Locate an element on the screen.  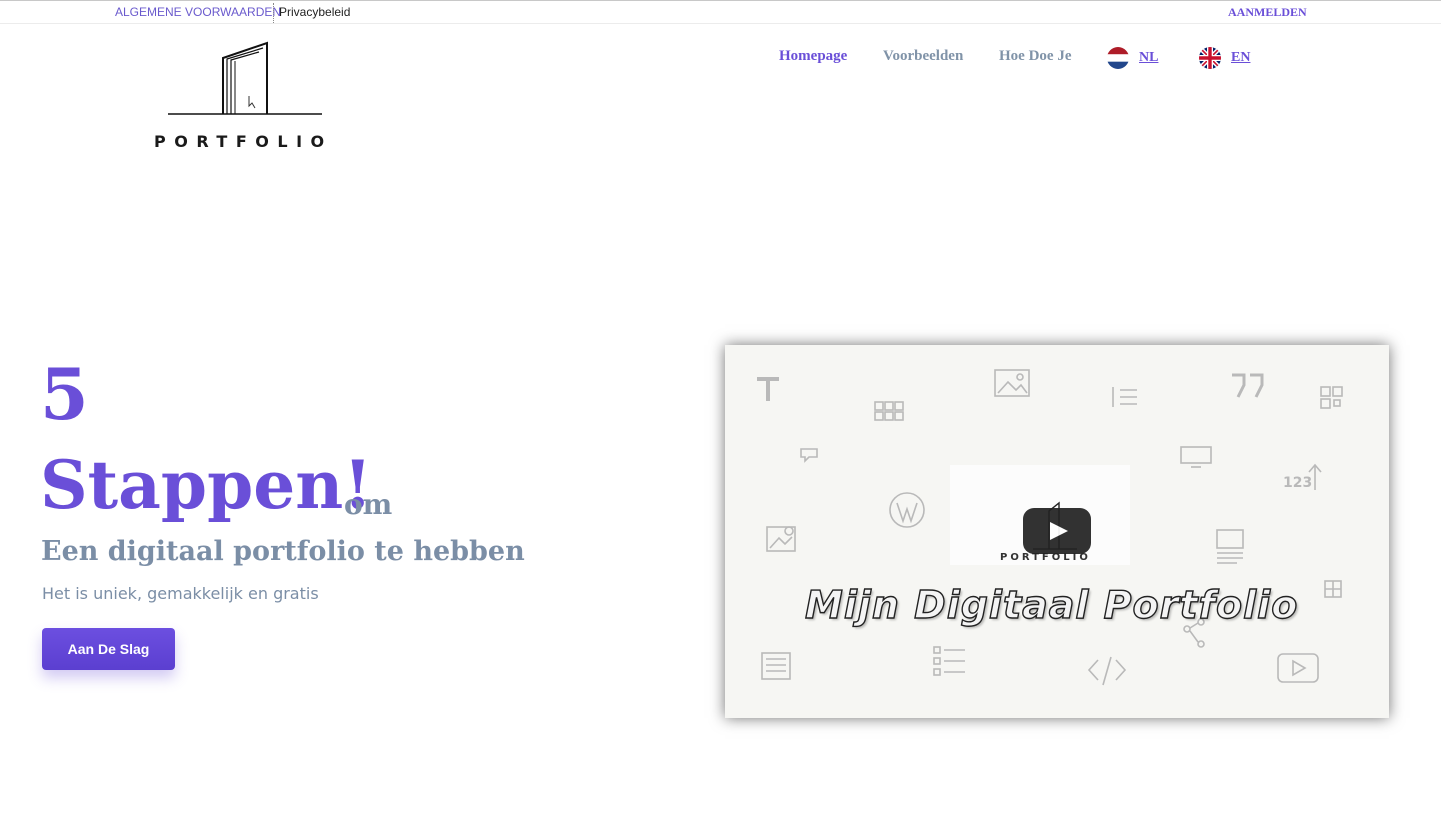
nav-hoe-doe-je: Hoe Doe Je is located at coordinates (1035, 56).